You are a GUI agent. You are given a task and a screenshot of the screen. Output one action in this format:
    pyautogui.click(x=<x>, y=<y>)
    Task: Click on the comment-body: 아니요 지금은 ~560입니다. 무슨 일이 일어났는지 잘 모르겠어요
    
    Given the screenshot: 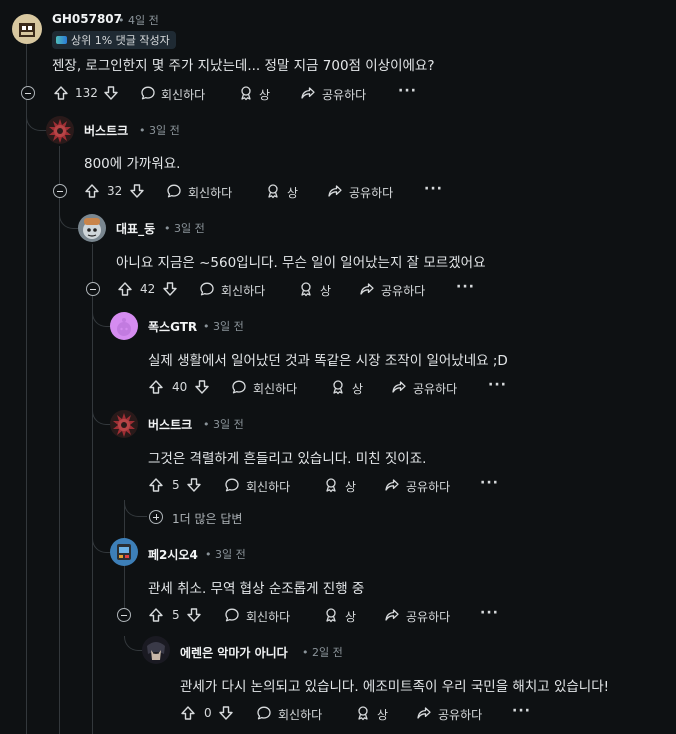 What is the action you would take?
    pyautogui.click(x=301, y=263)
    